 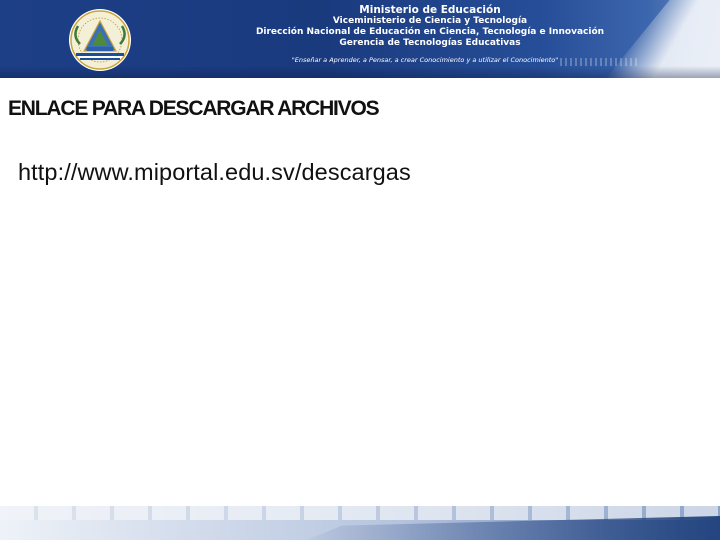 What do you see at coordinates (430, 43) in the screenshot?
I see `management-name: Gerencia de Tecnologías Educativas` at bounding box center [430, 43].